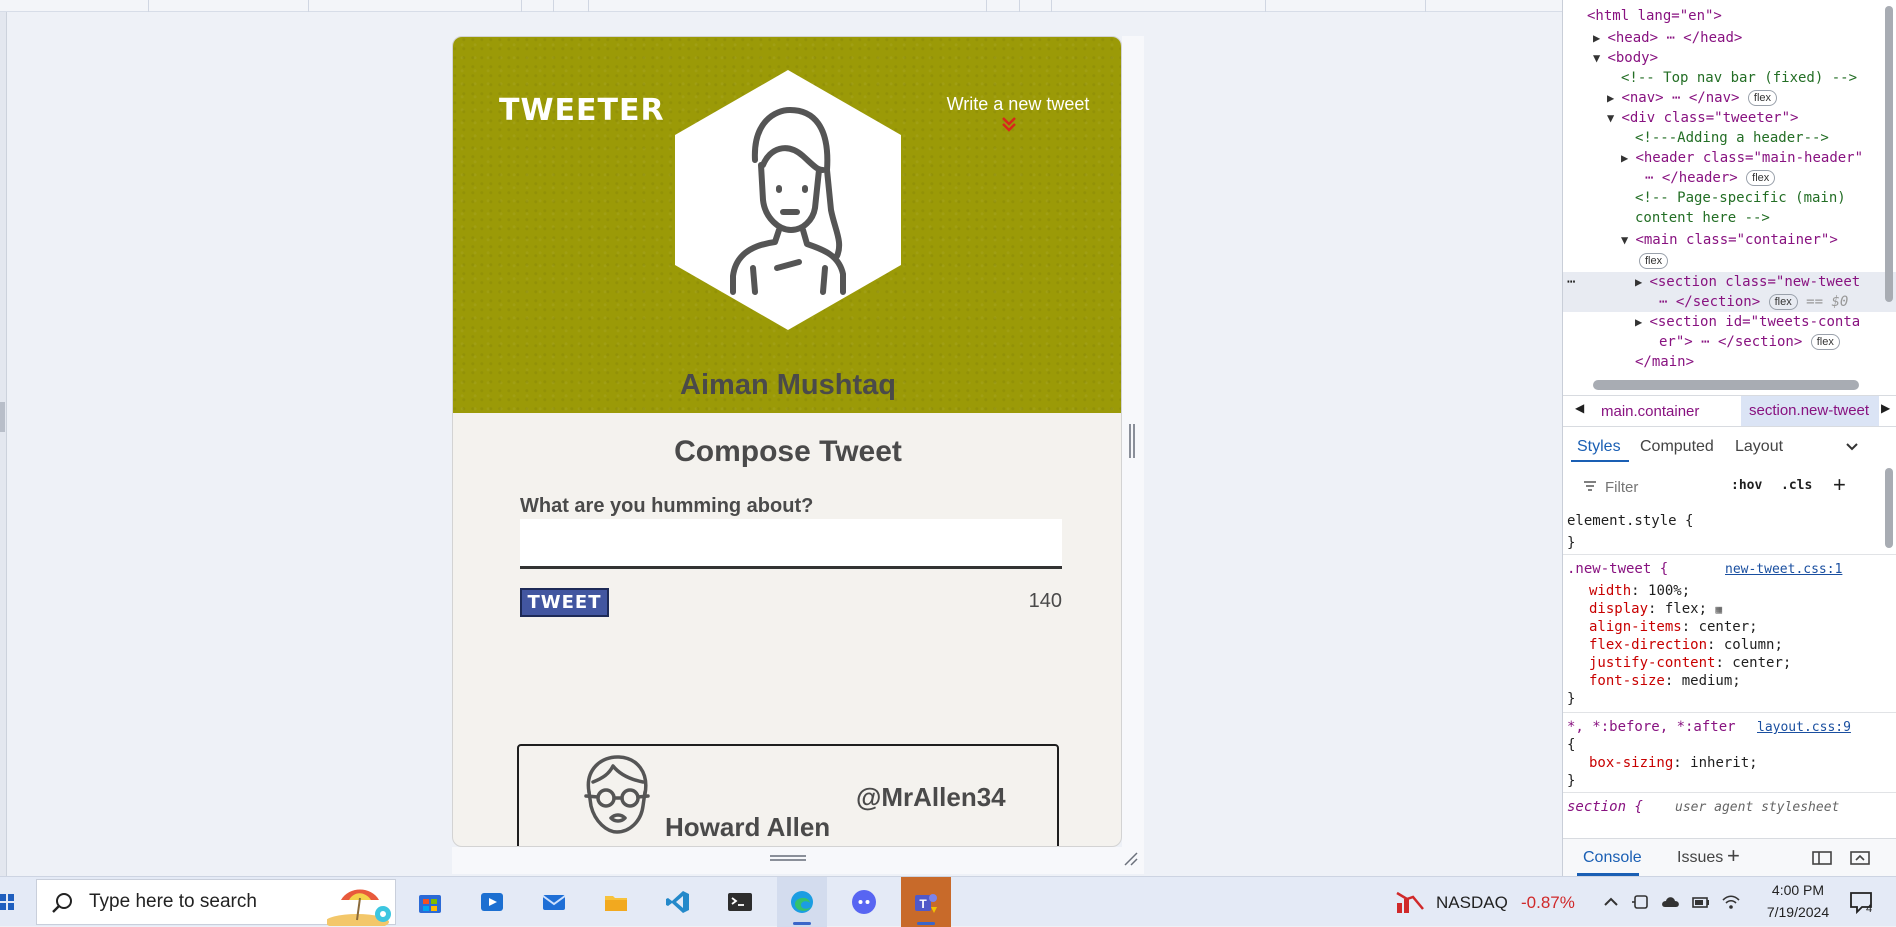  I want to click on chevron-down-icon, so click(1852, 447).